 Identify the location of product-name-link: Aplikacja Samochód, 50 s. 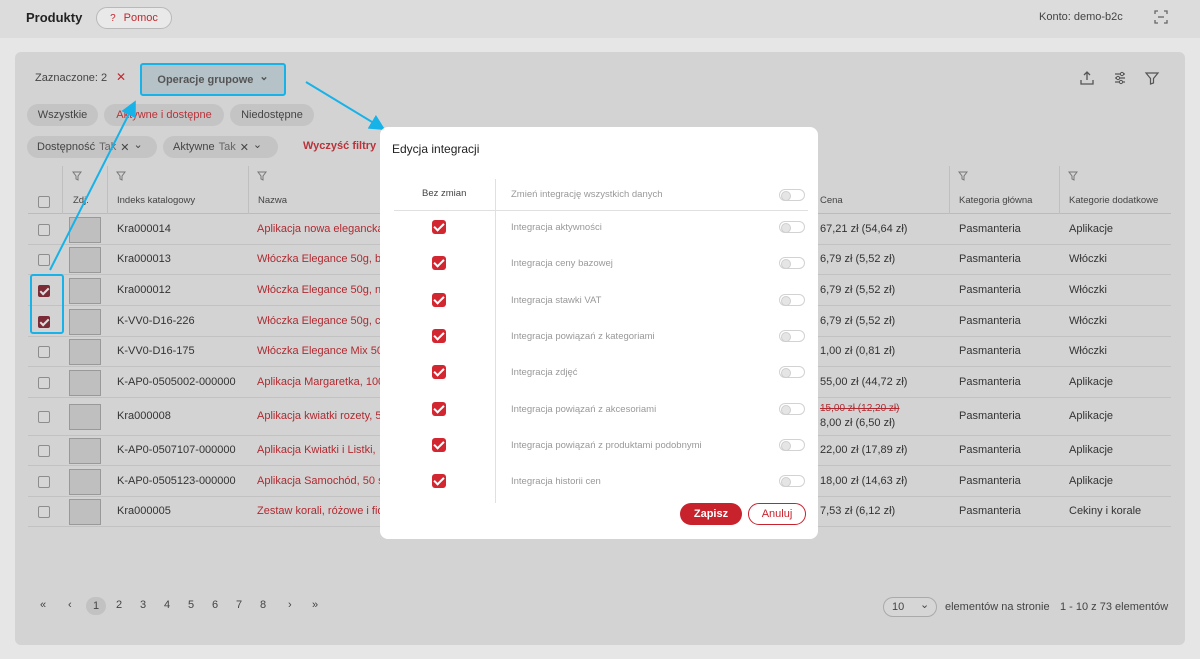
(320, 481).